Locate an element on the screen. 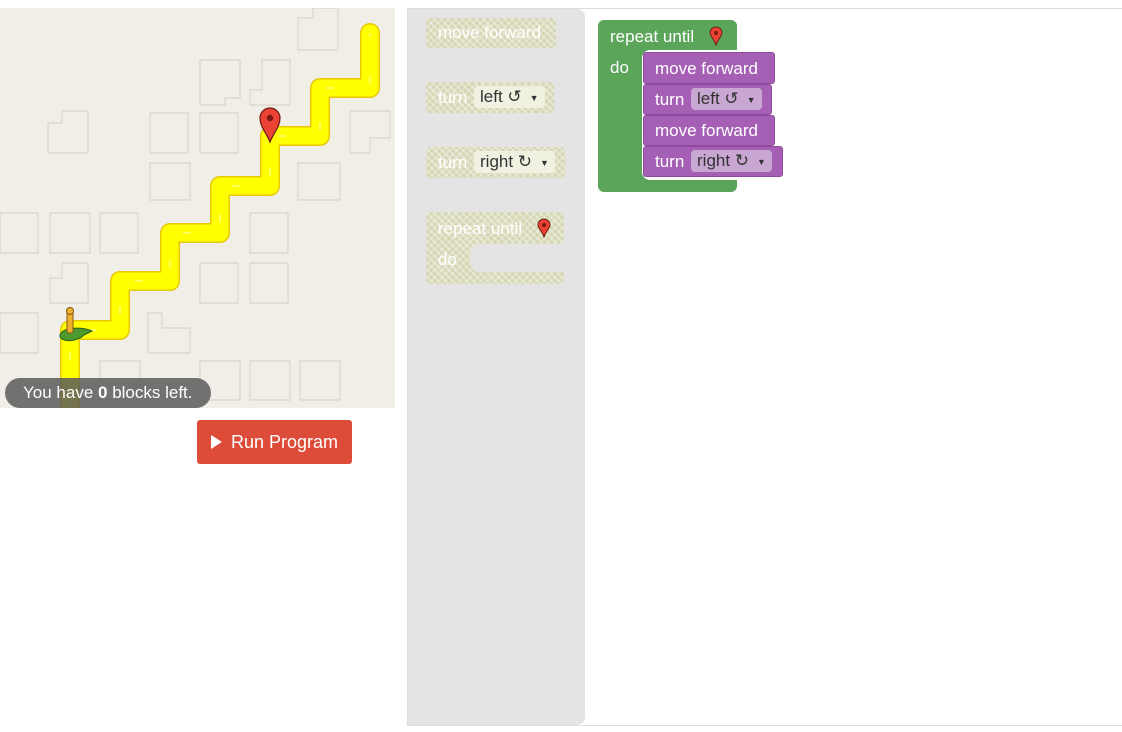 The image size is (1122, 732). flyout-move-forward-label: move forward is located at coordinates (489, 32).